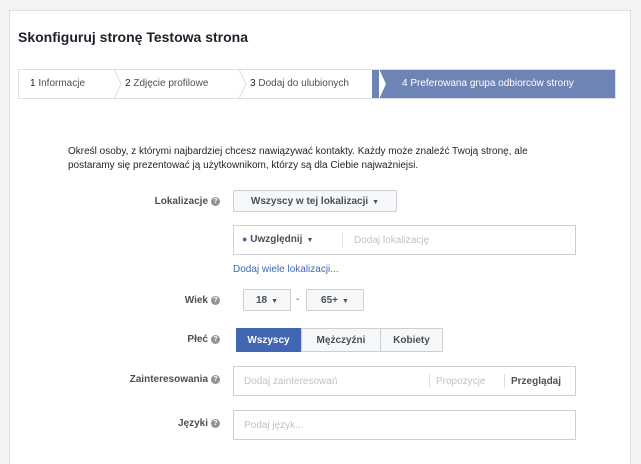 Image resolution: width=641 pixels, height=464 pixels. Describe the element at coordinates (160, 339) in the screenshot. I see `gender-label: Płeć?` at that location.